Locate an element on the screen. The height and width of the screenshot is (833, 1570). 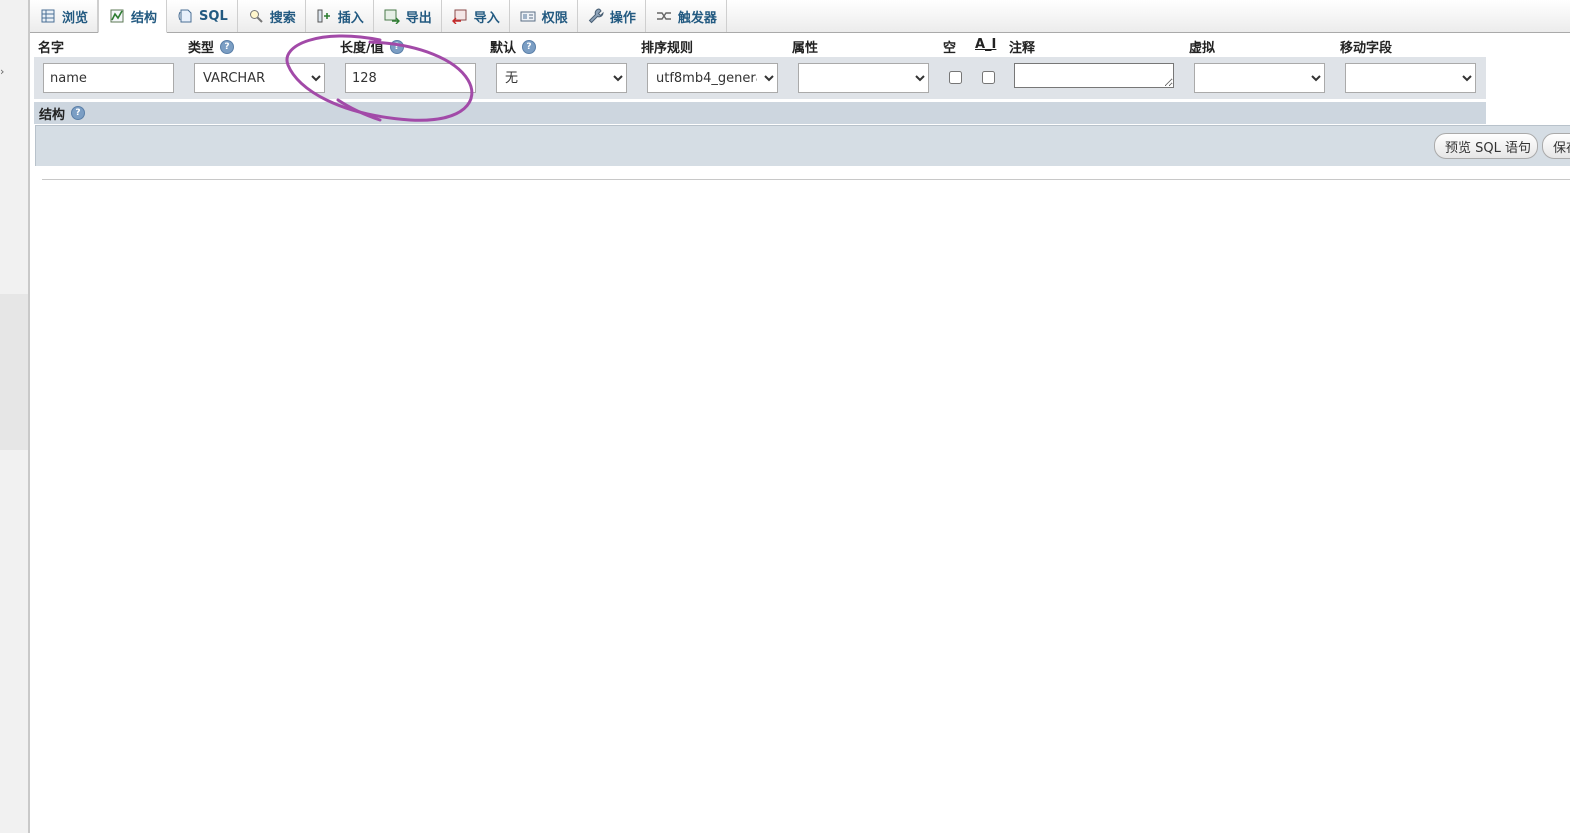
attributes-select is located at coordinates (863, 78).